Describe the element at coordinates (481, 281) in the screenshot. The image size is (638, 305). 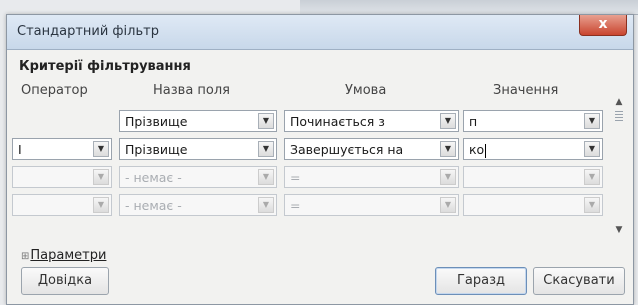
I see `ok-button: Гаразд` at that location.